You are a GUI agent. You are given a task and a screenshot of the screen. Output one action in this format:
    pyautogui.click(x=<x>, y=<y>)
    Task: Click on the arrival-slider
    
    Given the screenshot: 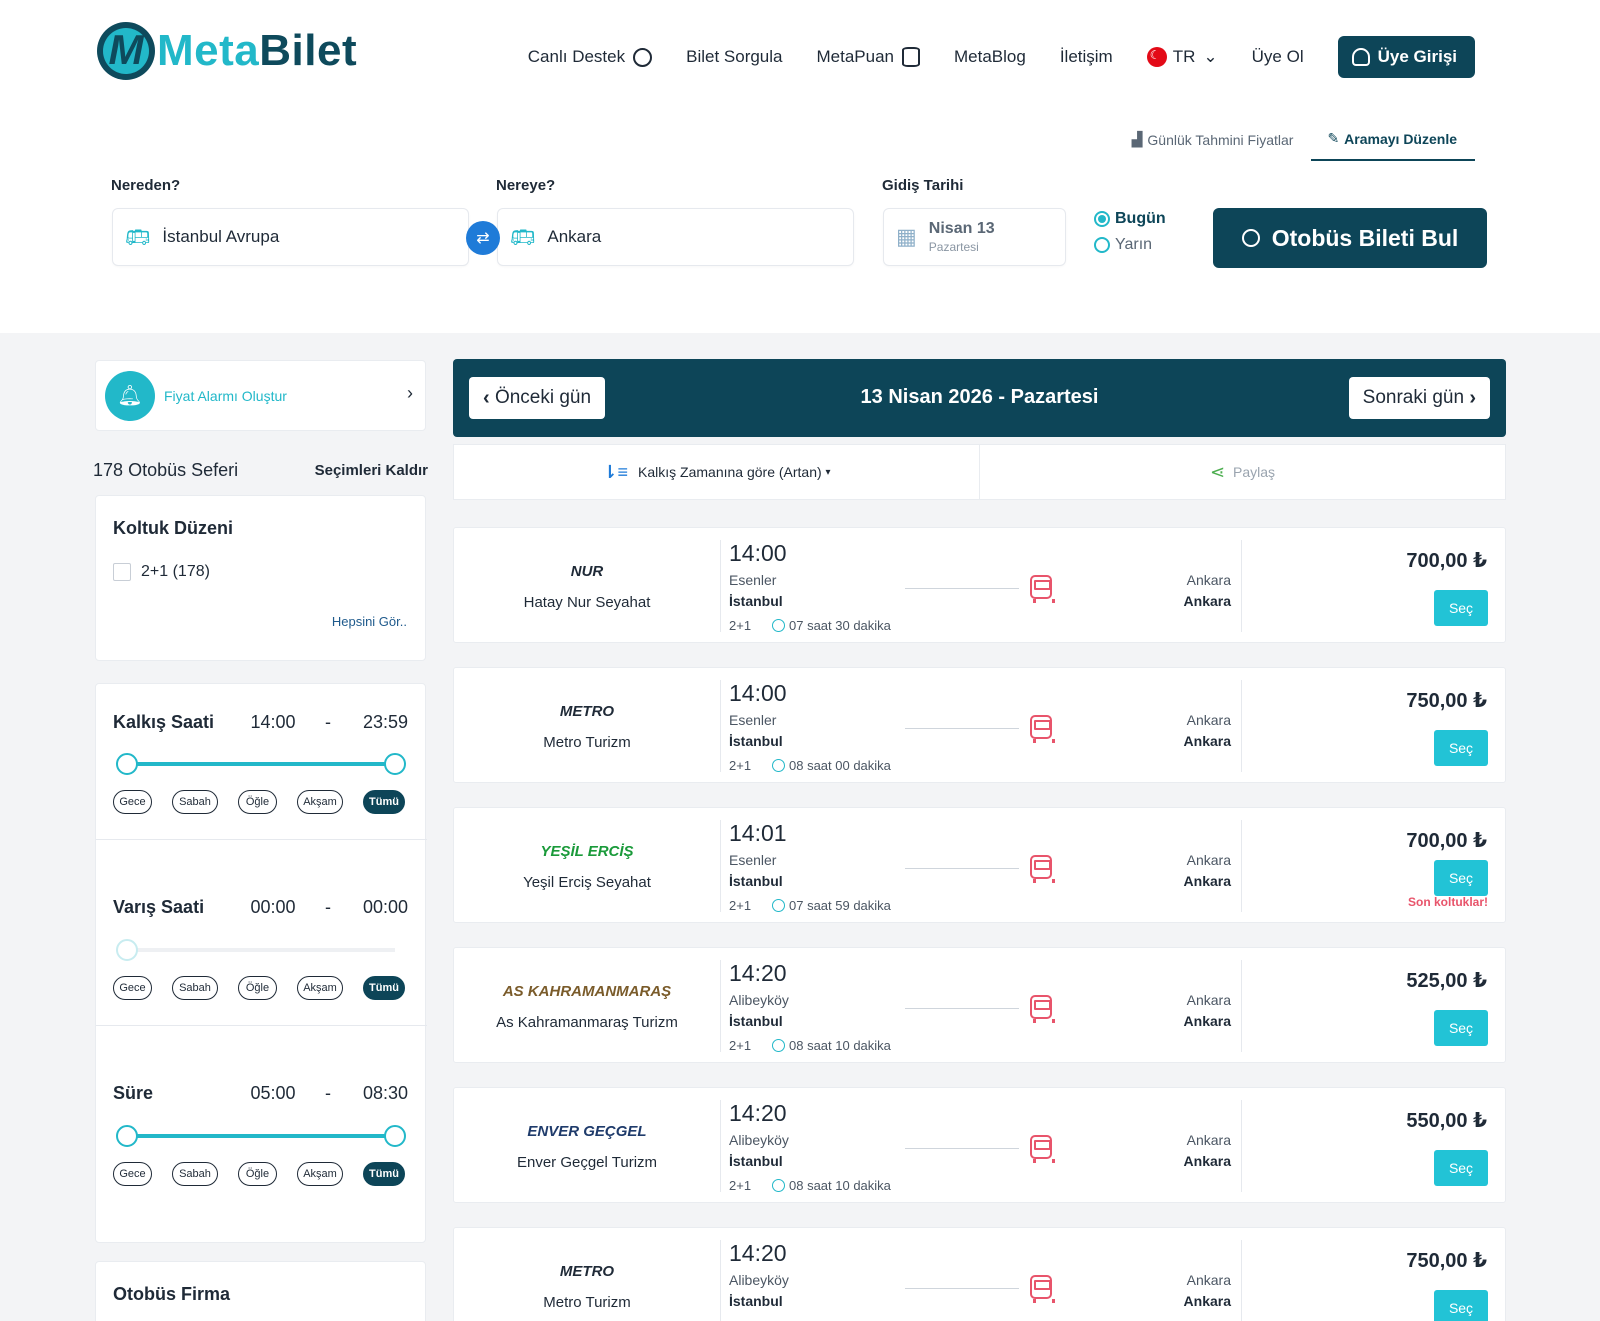 What is the action you would take?
    pyautogui.click(x=255, y=950)
    